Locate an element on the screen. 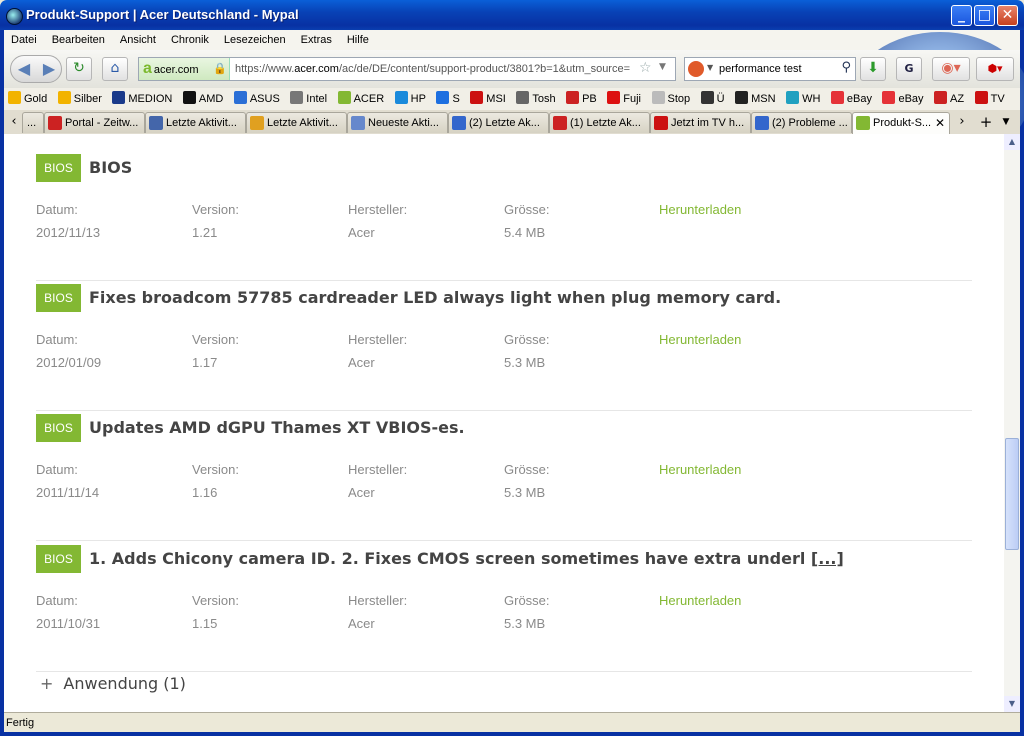 This screenshot has width=1024, height=736. search-bar: ▼ performance test ⚲ is located at coordinates (770, 69).